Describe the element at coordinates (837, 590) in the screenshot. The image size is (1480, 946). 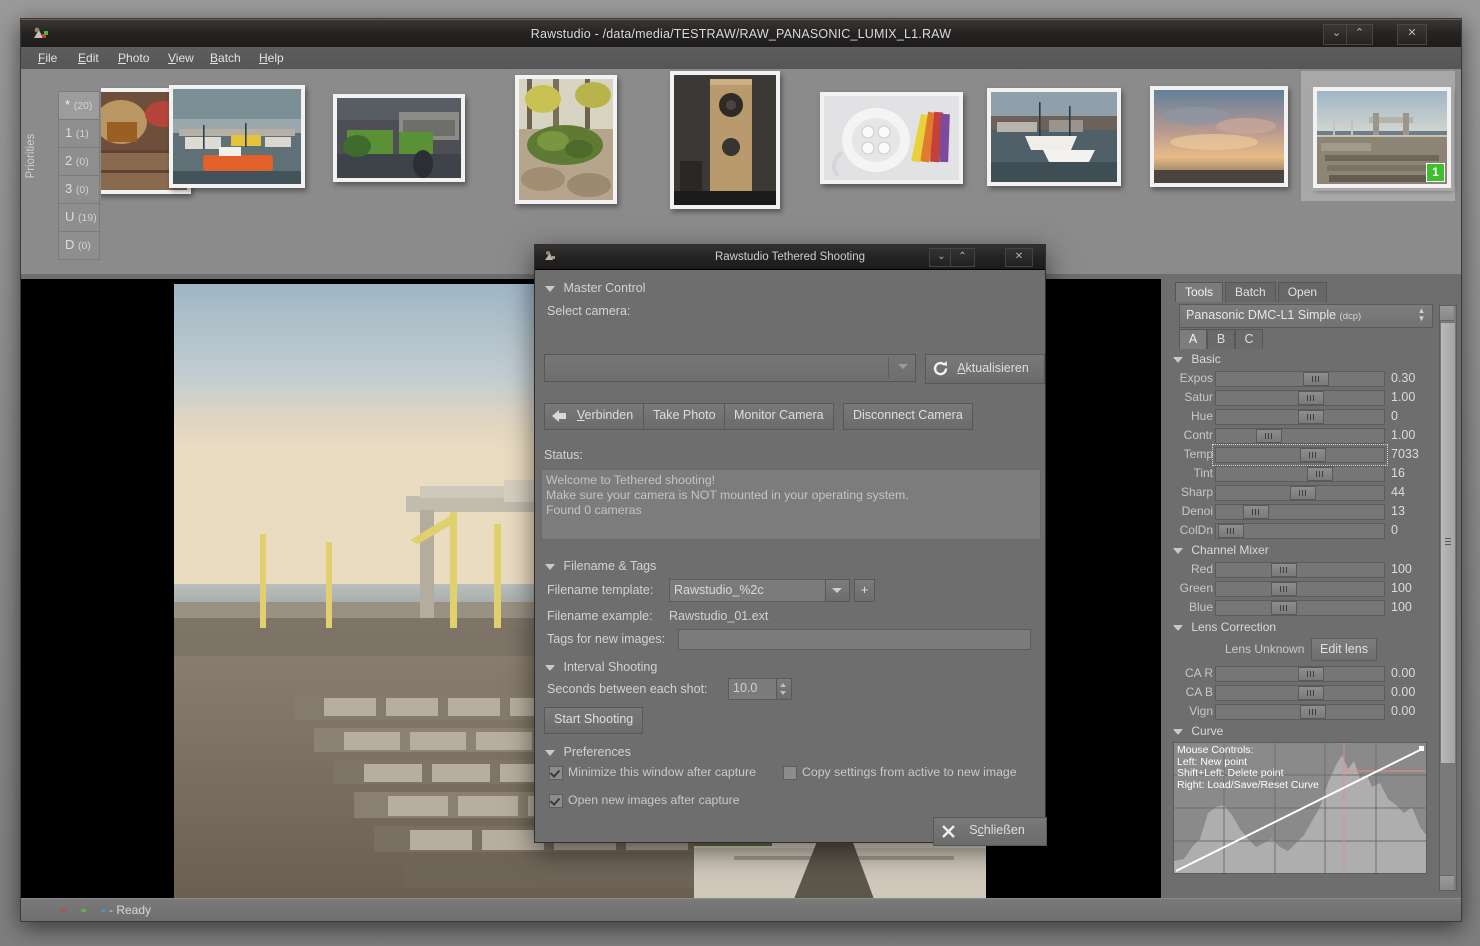
I see `filename-template-dropdown-button` at that location.